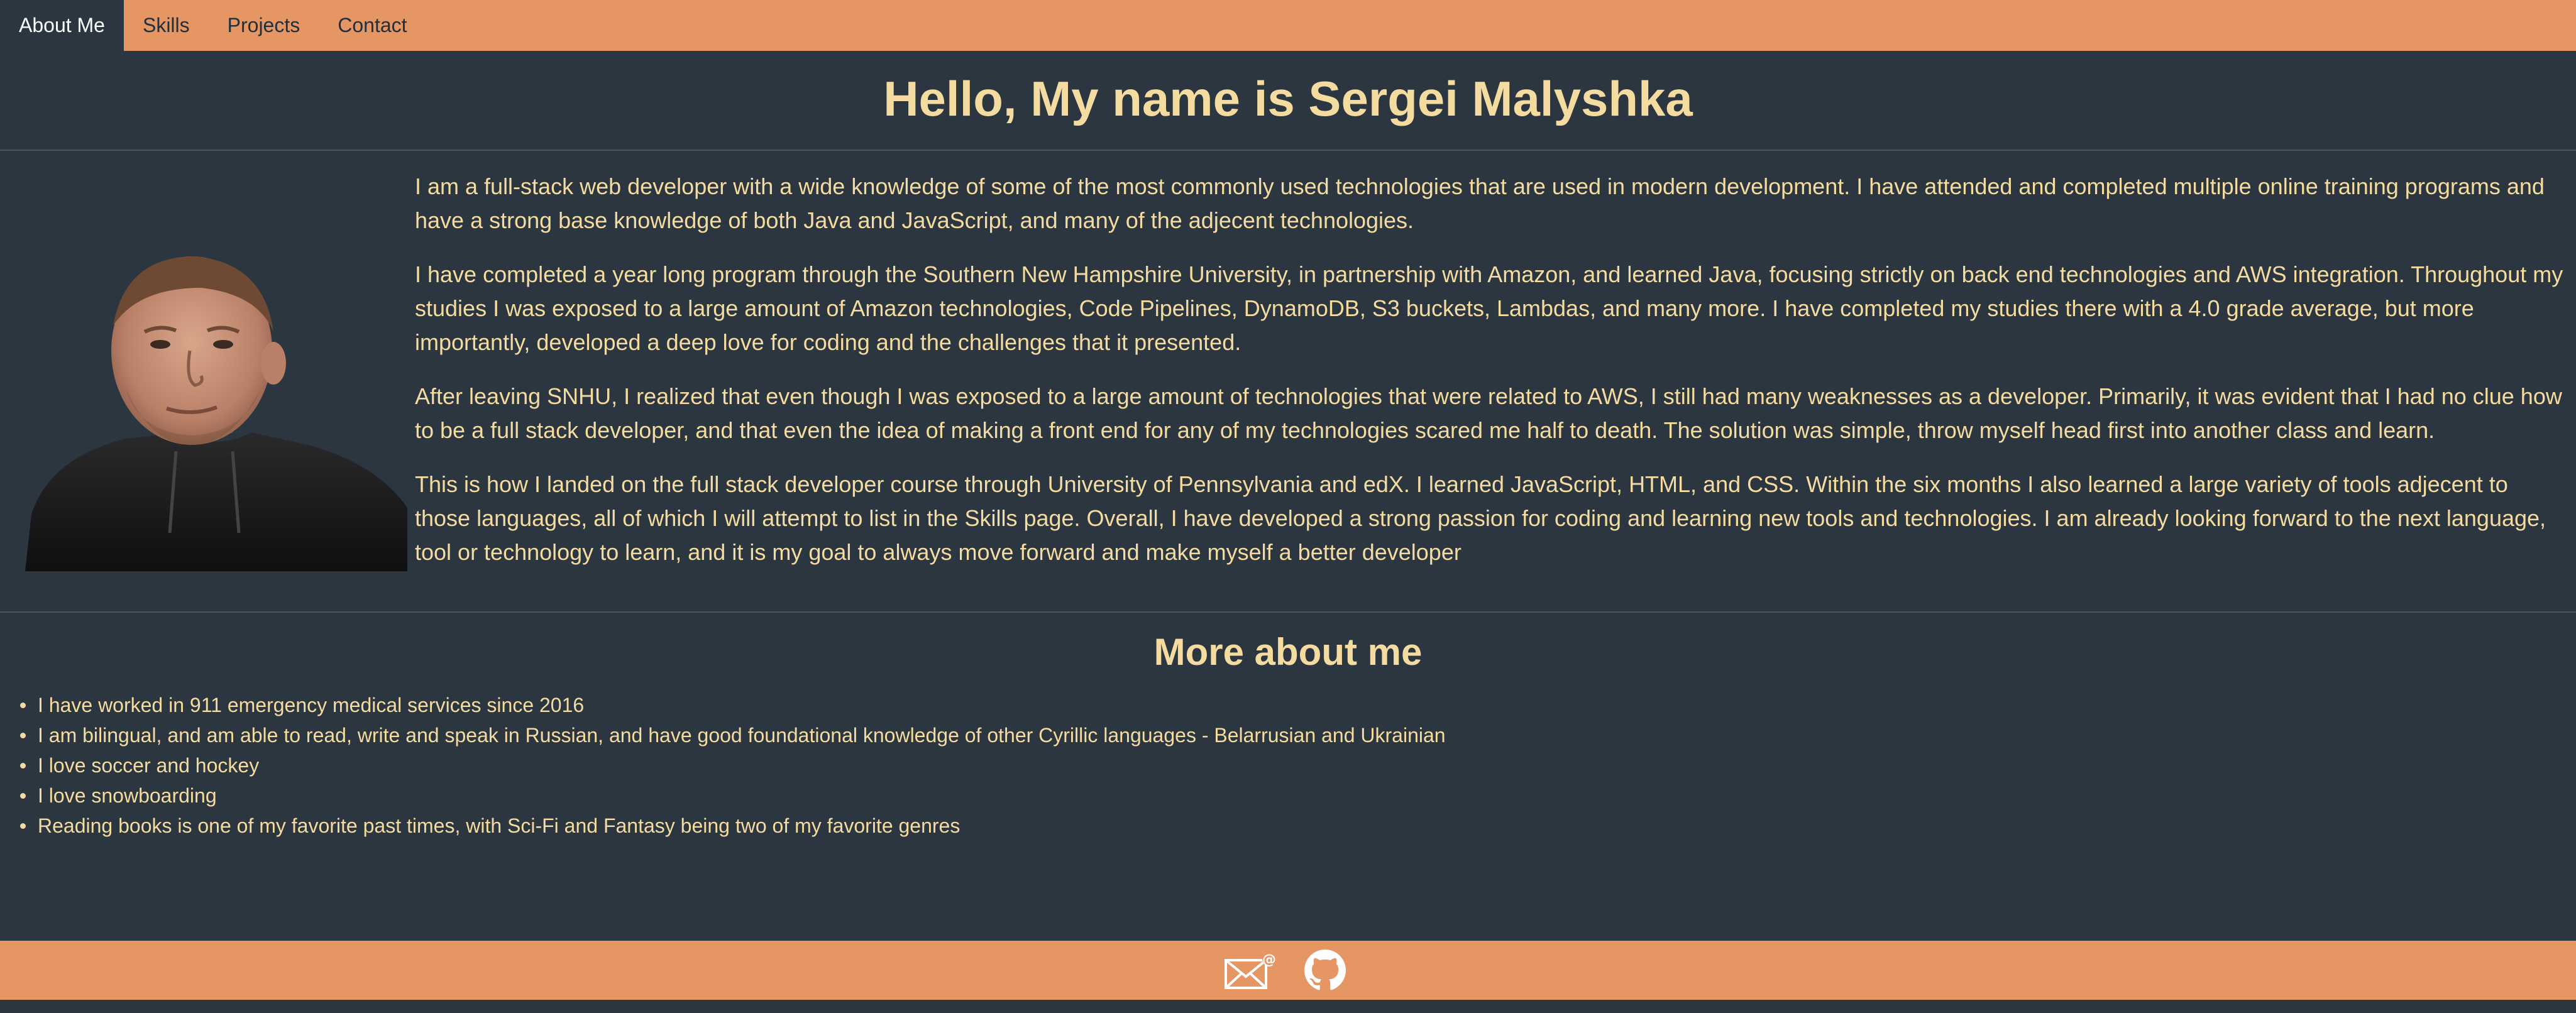 Image resolution: width=2576 pixels, height=1013 pixels. What do you see at coordinates (1288, 970) in the screenshot?
I see `footer: @` at bounding box center [1288, 970].